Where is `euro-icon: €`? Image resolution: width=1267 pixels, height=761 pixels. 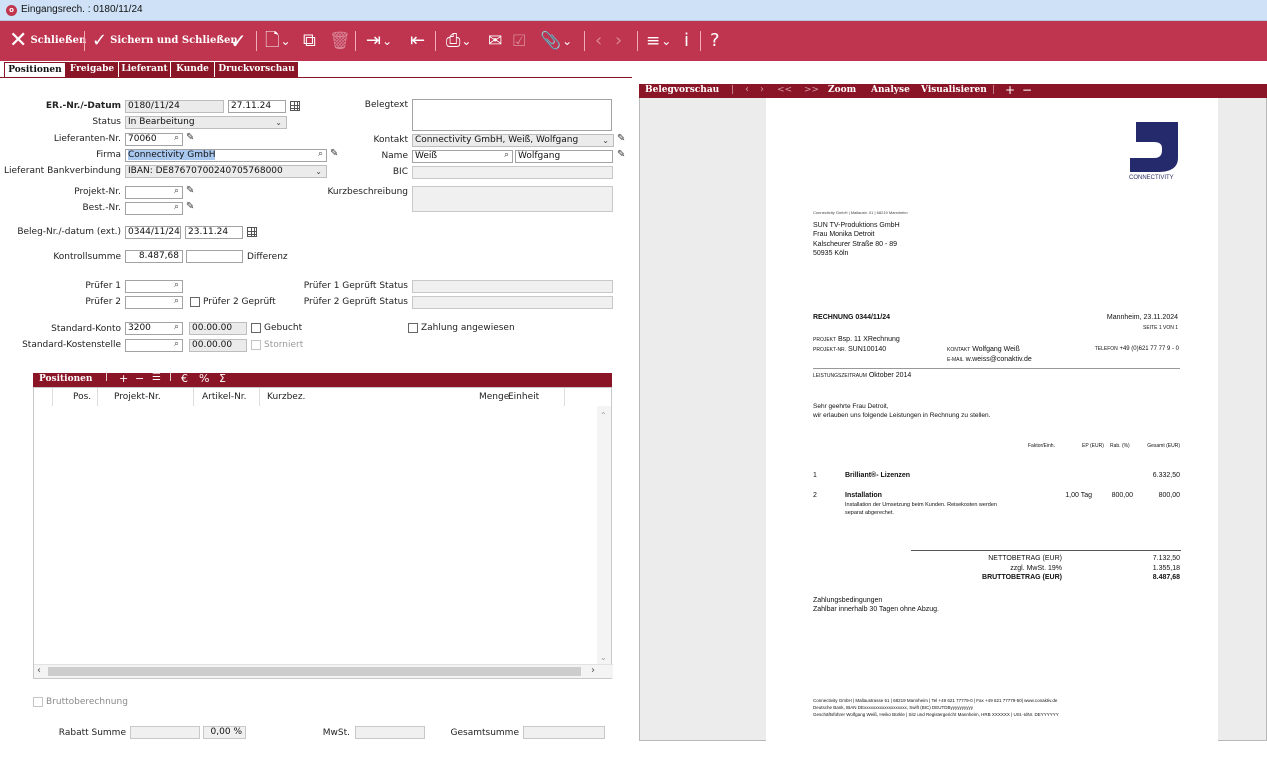
euro-icon: € is located at coordinates (184, 378).